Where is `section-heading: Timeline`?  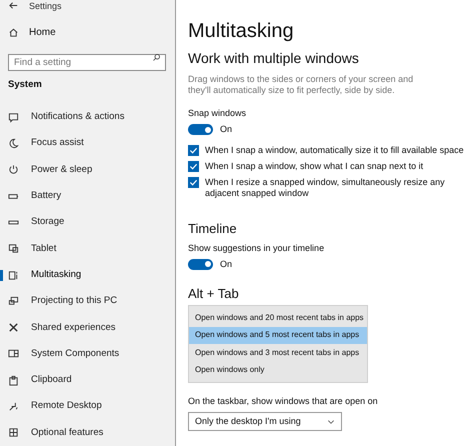
section-heading: Timeline is located at coordinates (212, 228).